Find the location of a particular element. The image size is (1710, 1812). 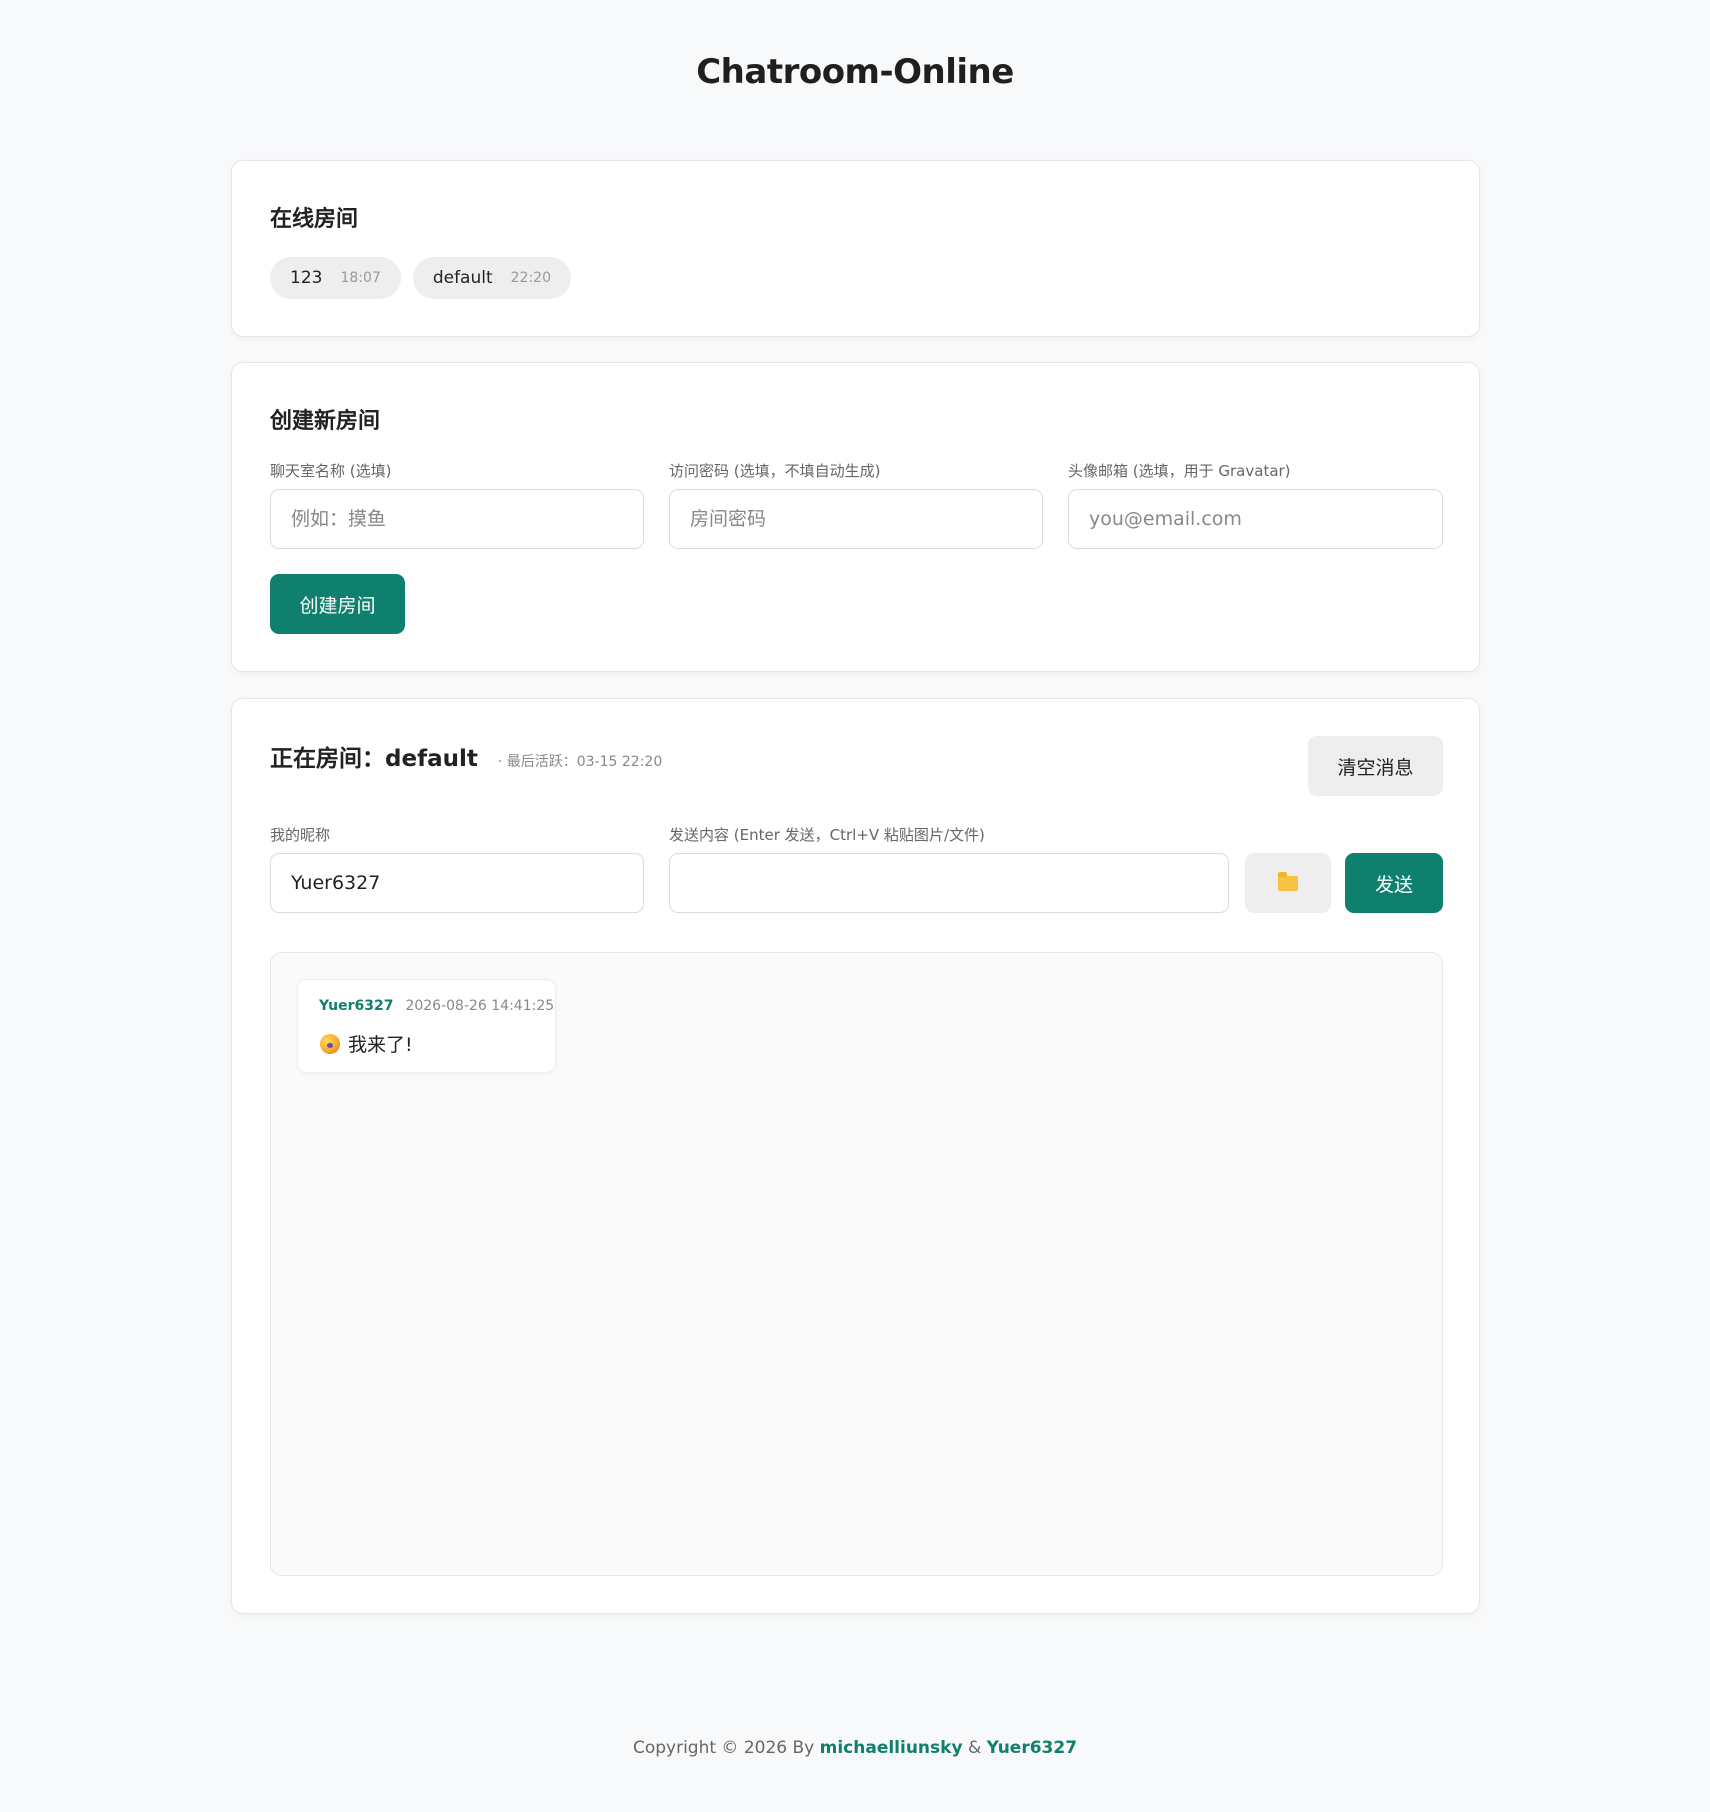

room-name: default is located at coordinates (462, 278).